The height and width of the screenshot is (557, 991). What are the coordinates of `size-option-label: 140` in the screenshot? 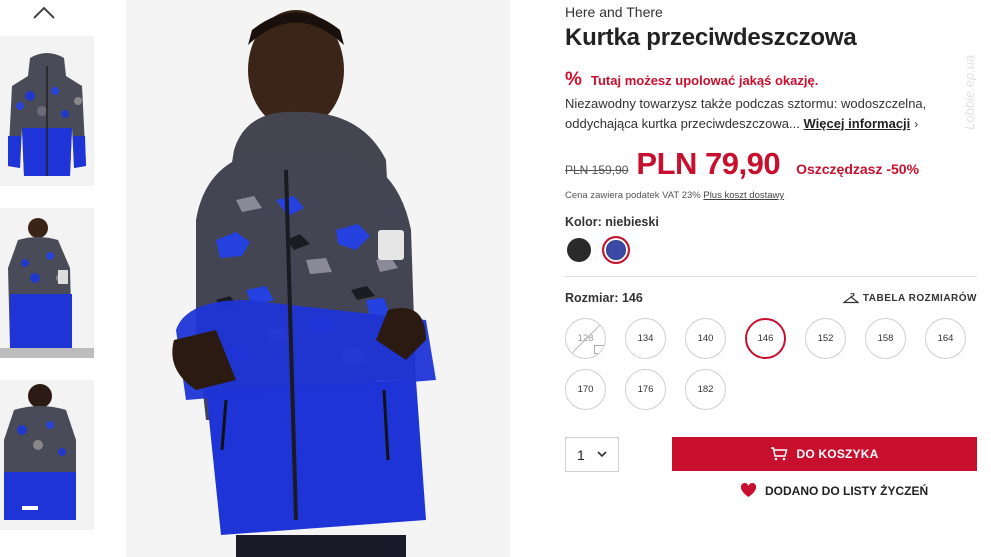 It's located at (705, 338).